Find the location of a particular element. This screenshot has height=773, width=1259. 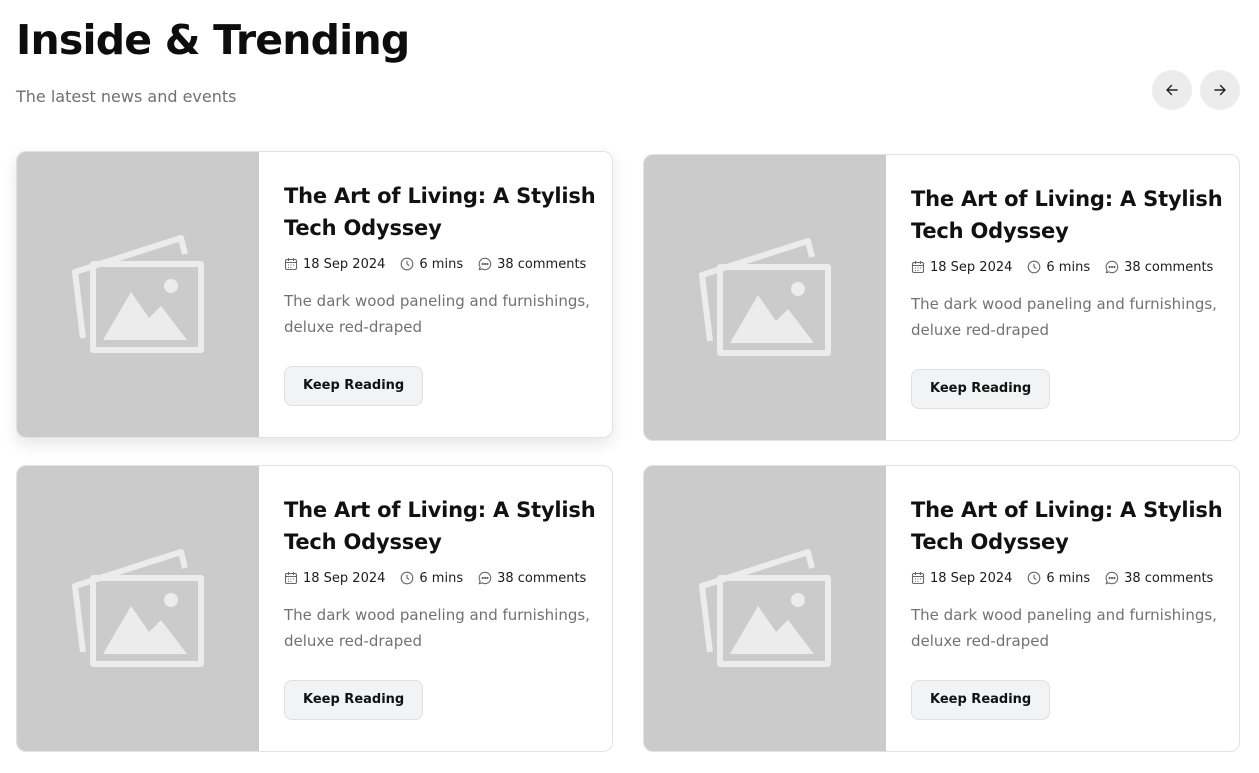

arrow-left-icon is located at coordinates (1172, 90).